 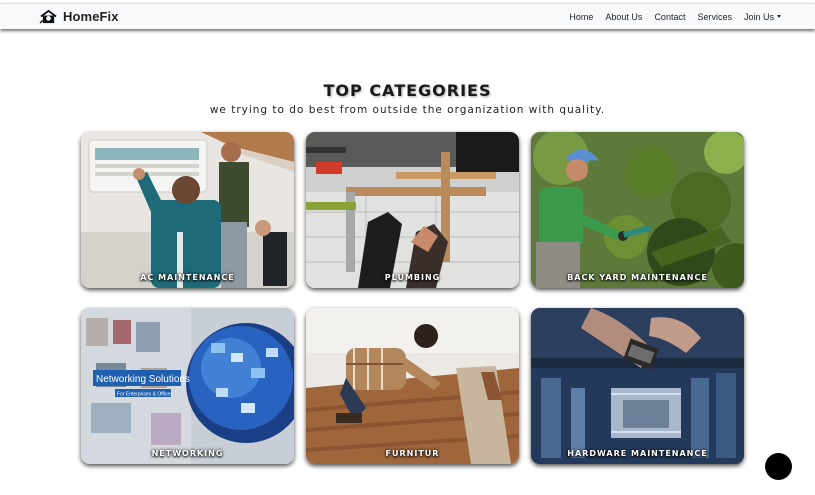 I want to click on ac-technicians-photo, so click(x=187, y=210).